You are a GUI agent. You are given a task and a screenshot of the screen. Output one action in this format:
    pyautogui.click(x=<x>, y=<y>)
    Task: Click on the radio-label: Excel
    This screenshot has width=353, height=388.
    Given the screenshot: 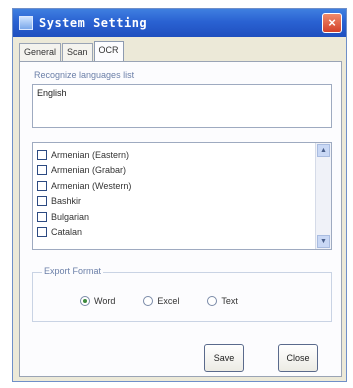 What is the action you would take?
    pyautogui.click(x=168, y=301)
    